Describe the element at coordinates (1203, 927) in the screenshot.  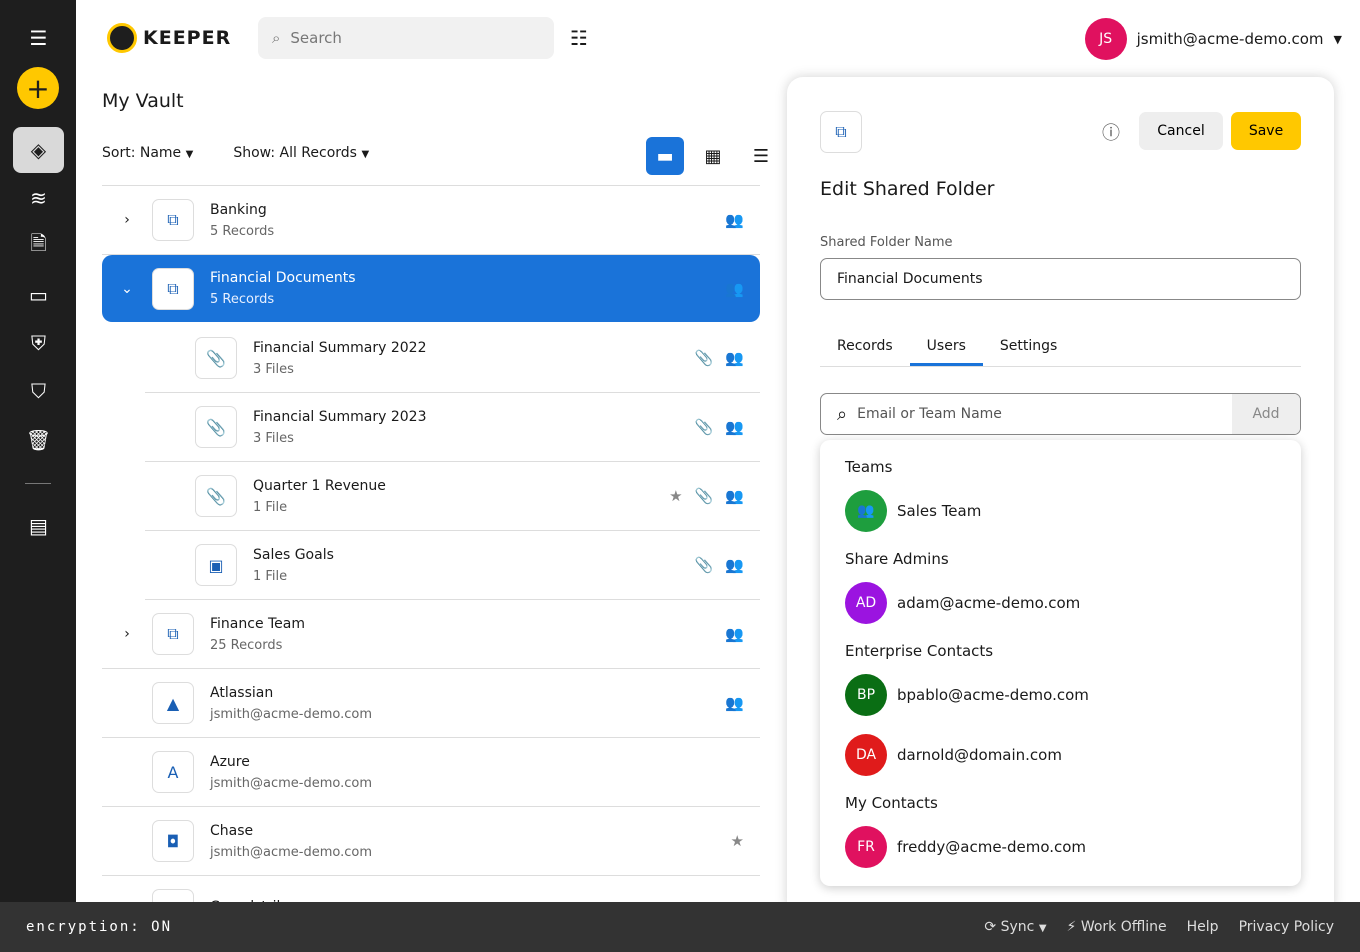
I see `help-link: Help` at that location.